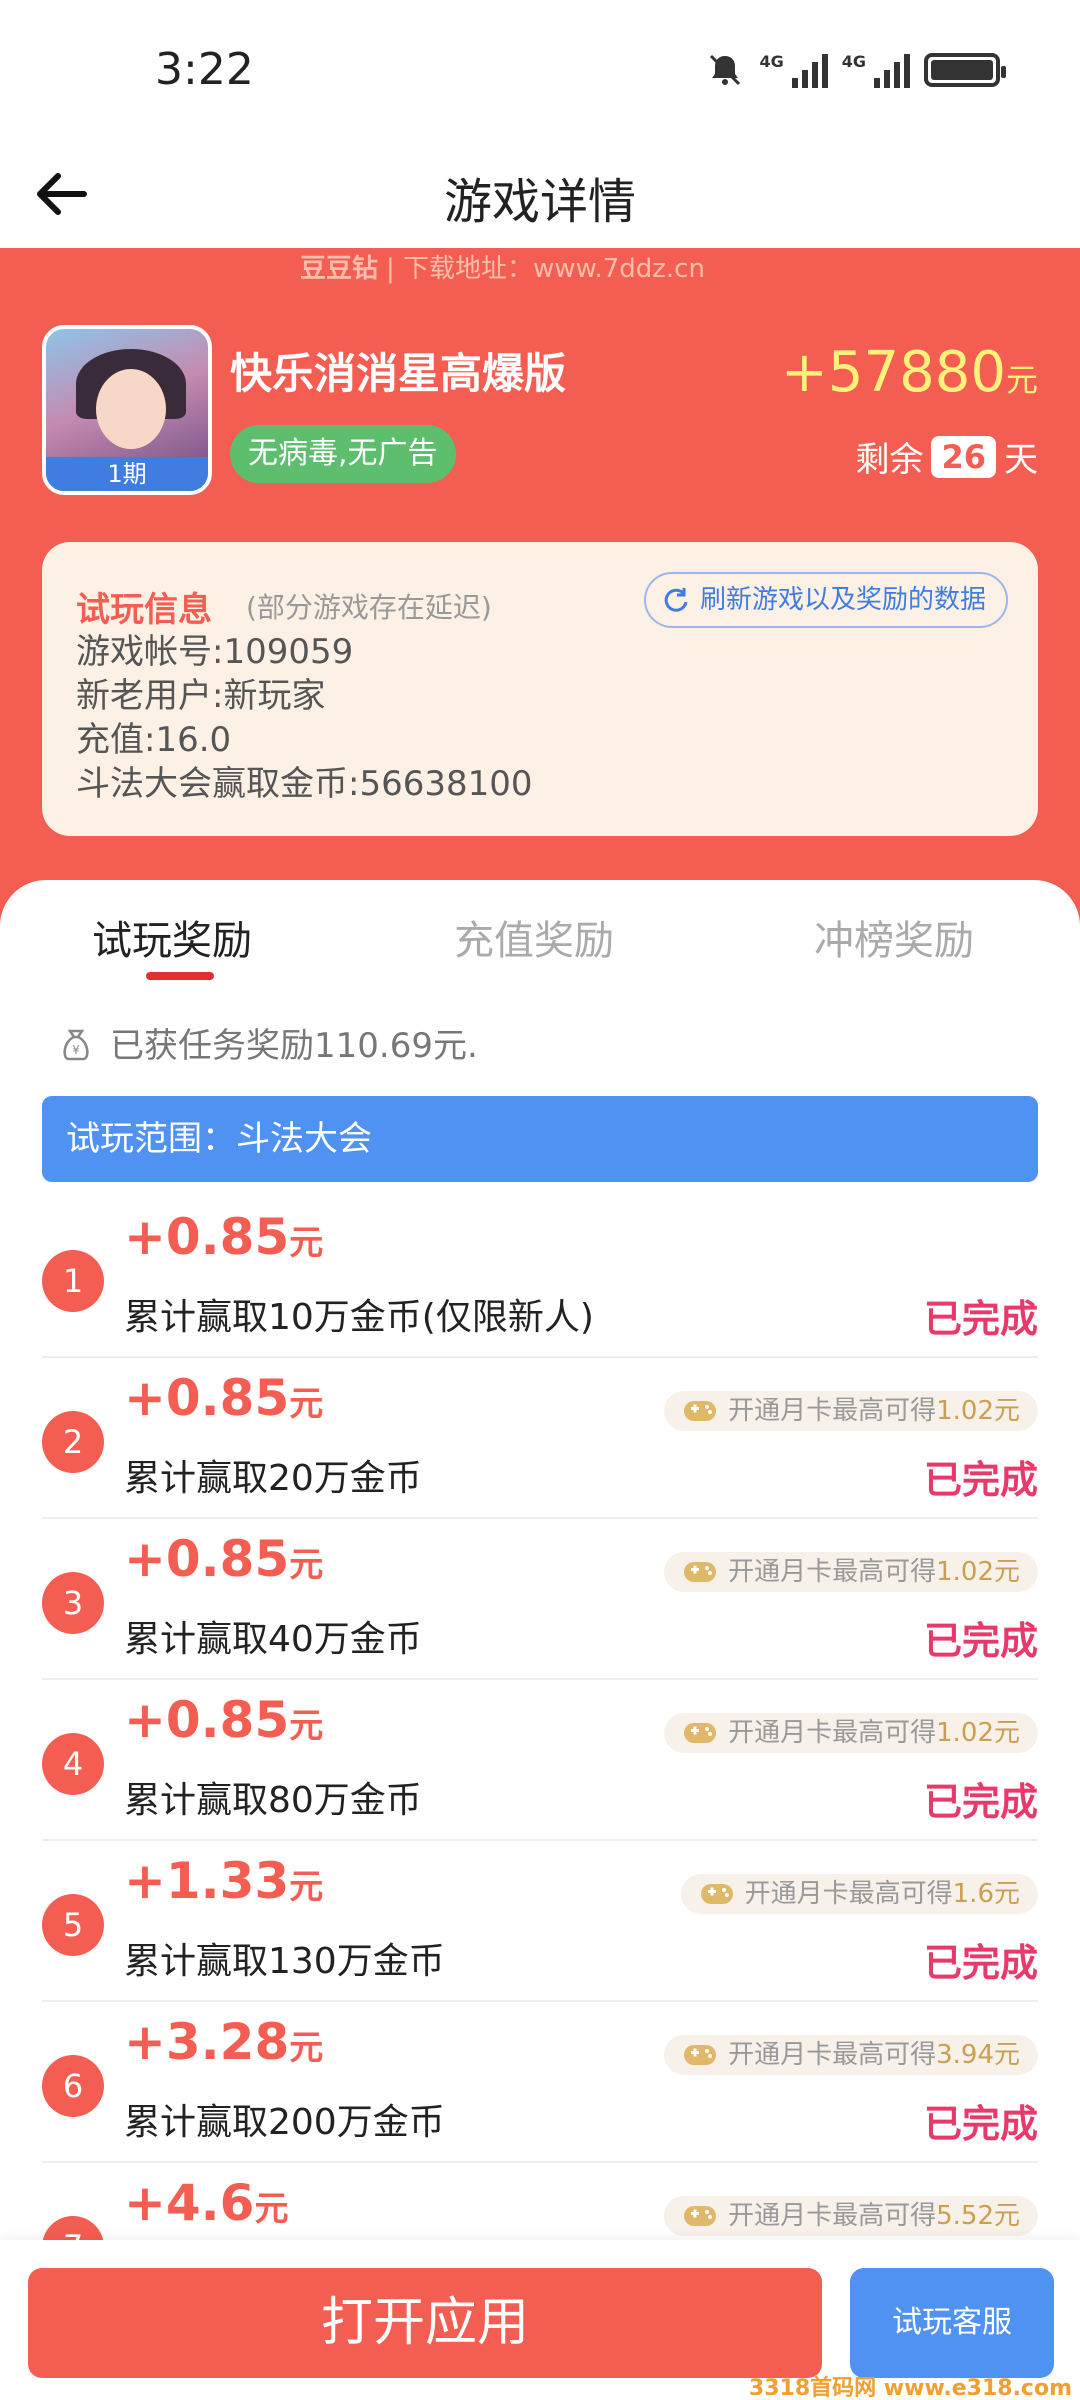 This screenshot has width=1080, height=2400. Describe the element at coordinates (73, 2086) in the screenshot. I see `task-number: 6` at that location.